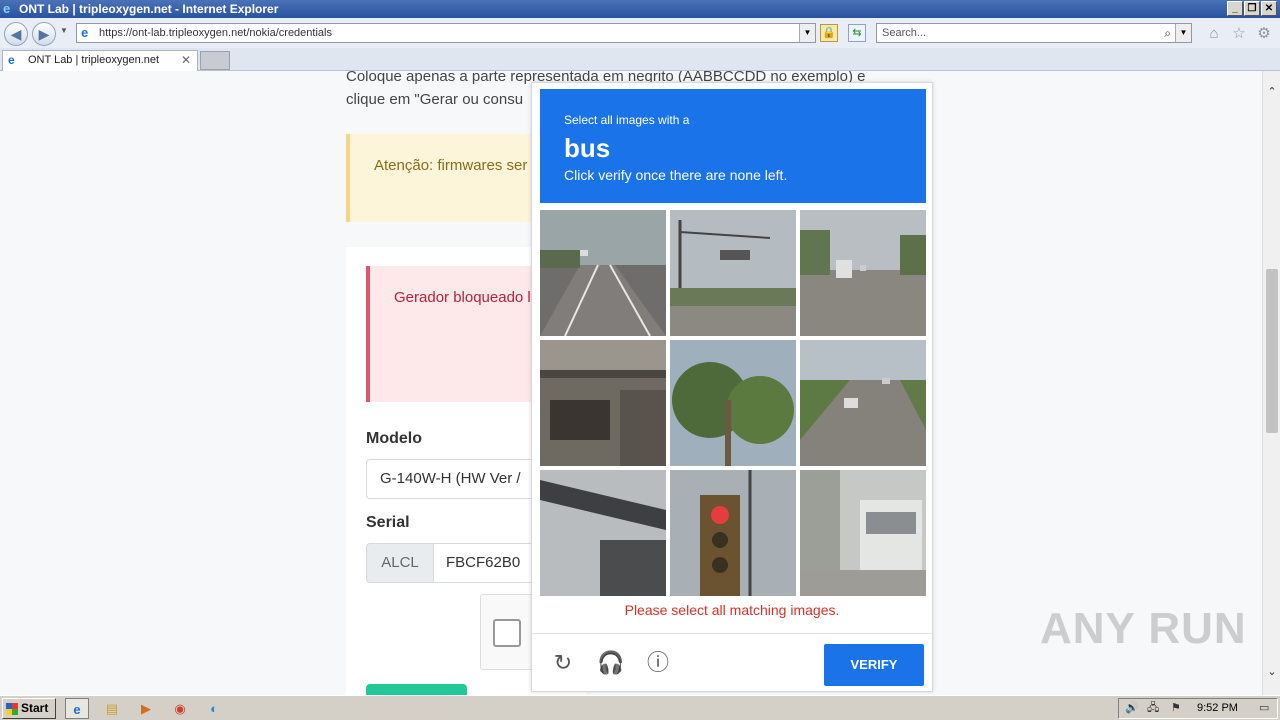 The height and width of the screenshot is (720, 1280). Describe the element at coordinates (863, 273) in the screenshot. I see `captcha-tile-road-with-bus` at that location.